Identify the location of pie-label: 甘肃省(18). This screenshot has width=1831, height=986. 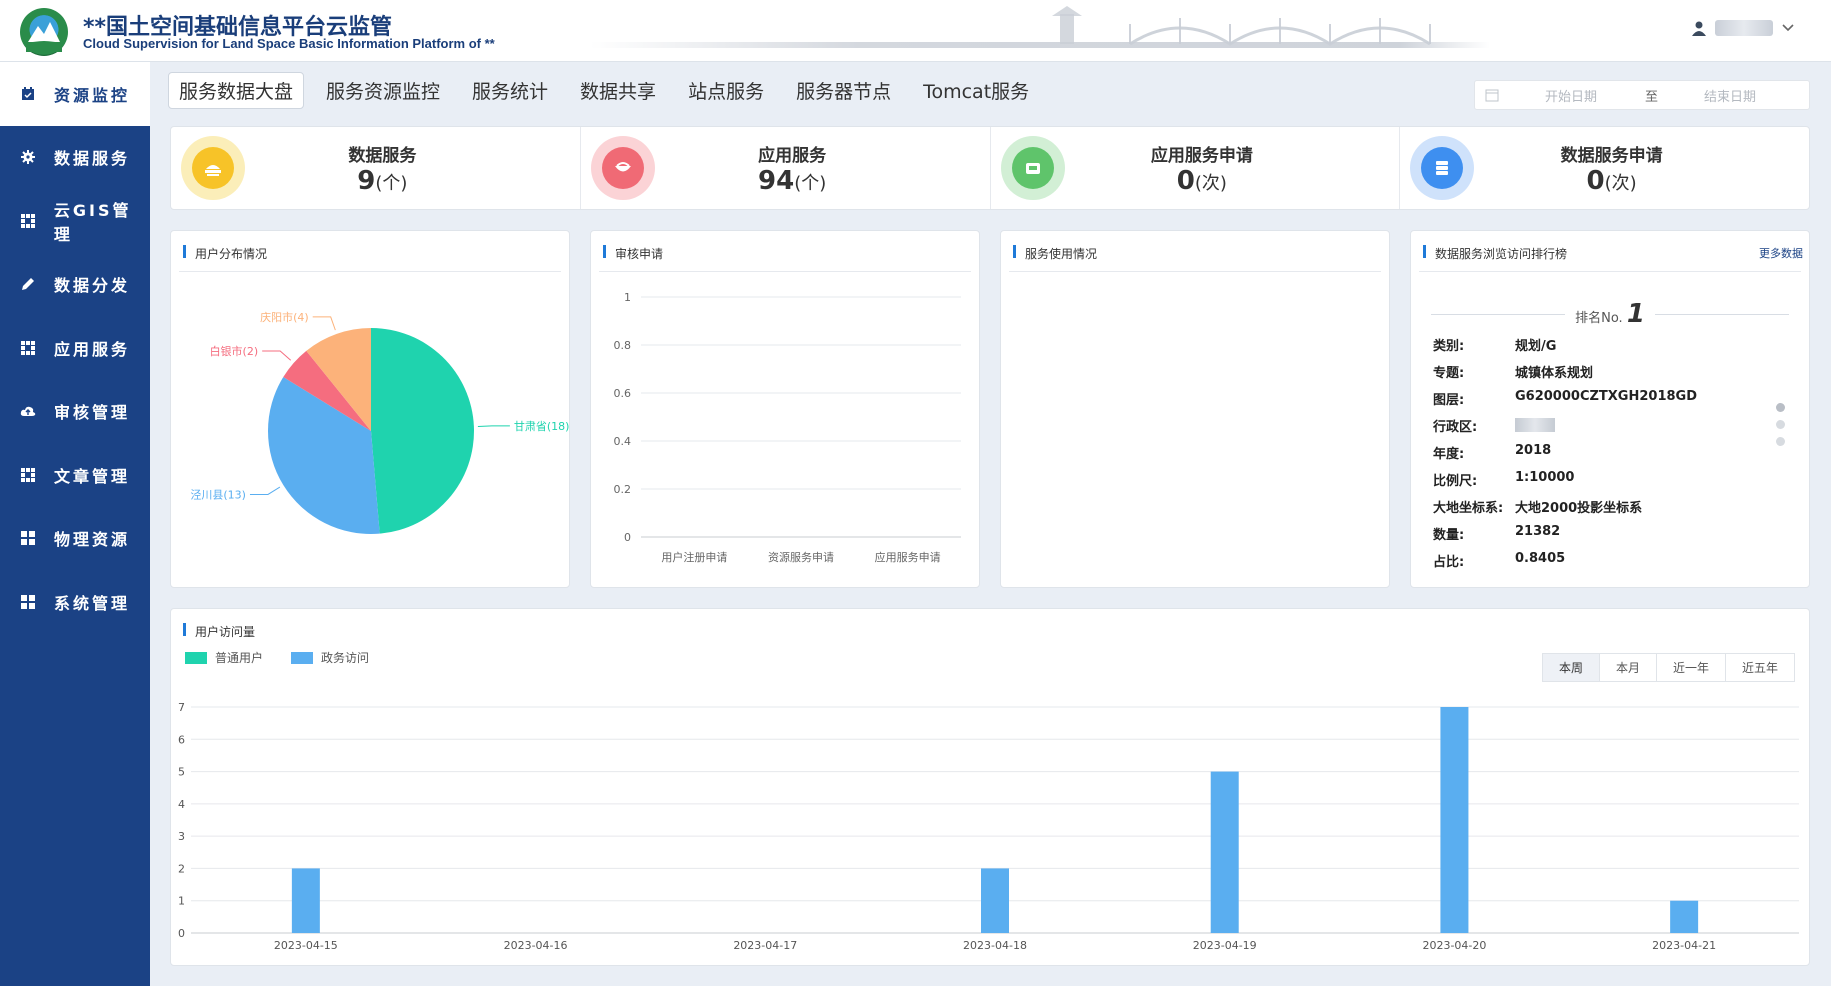
(542, 426).